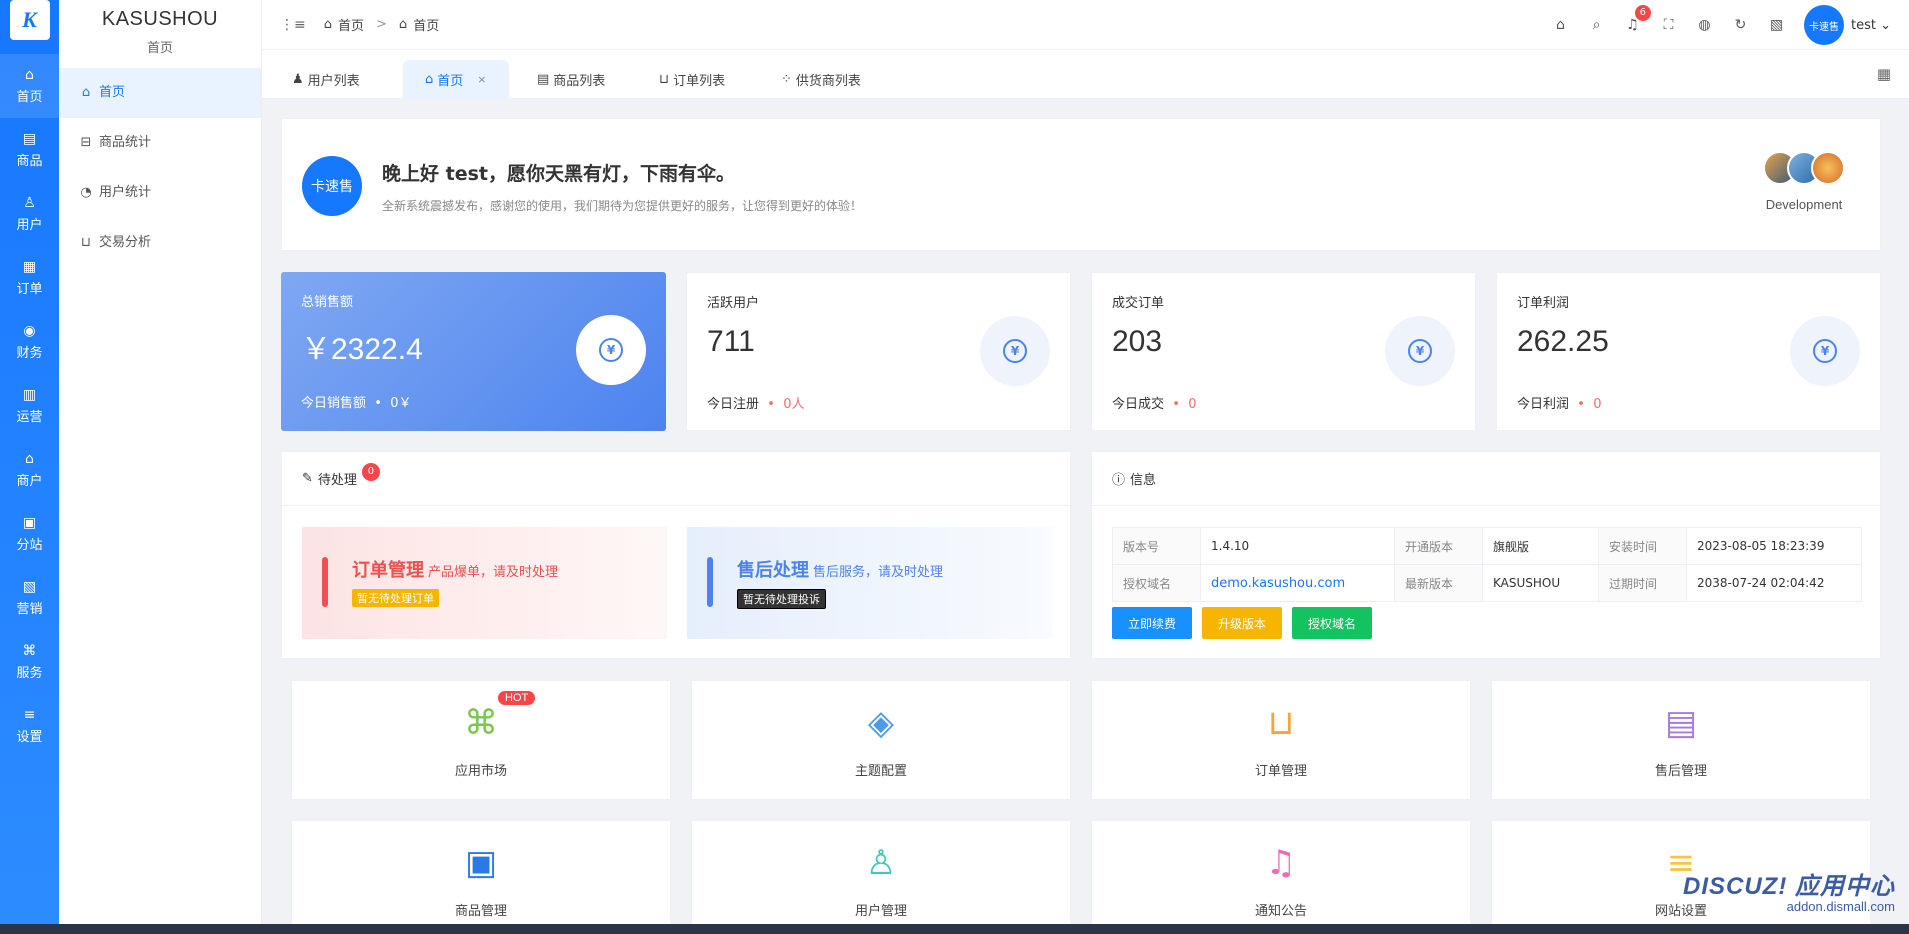  What do you see at coordinates (731, 341) in the screenshot?
I see `stat-value: 711` at bounding box center [731, 341].